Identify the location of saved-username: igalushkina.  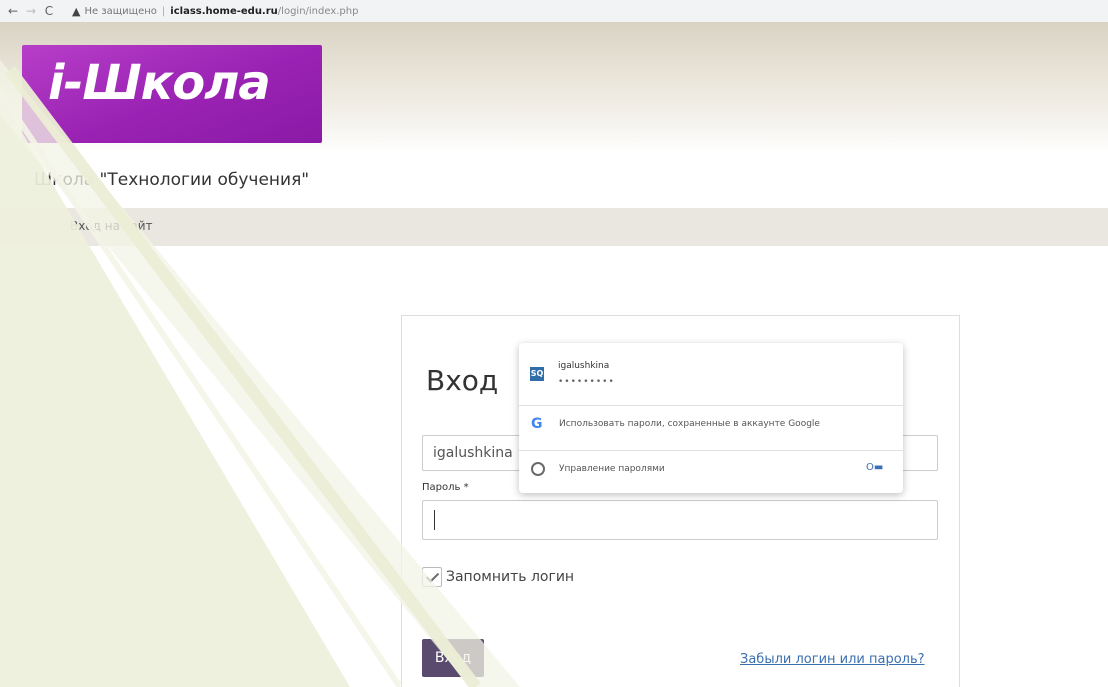
(584, 366).